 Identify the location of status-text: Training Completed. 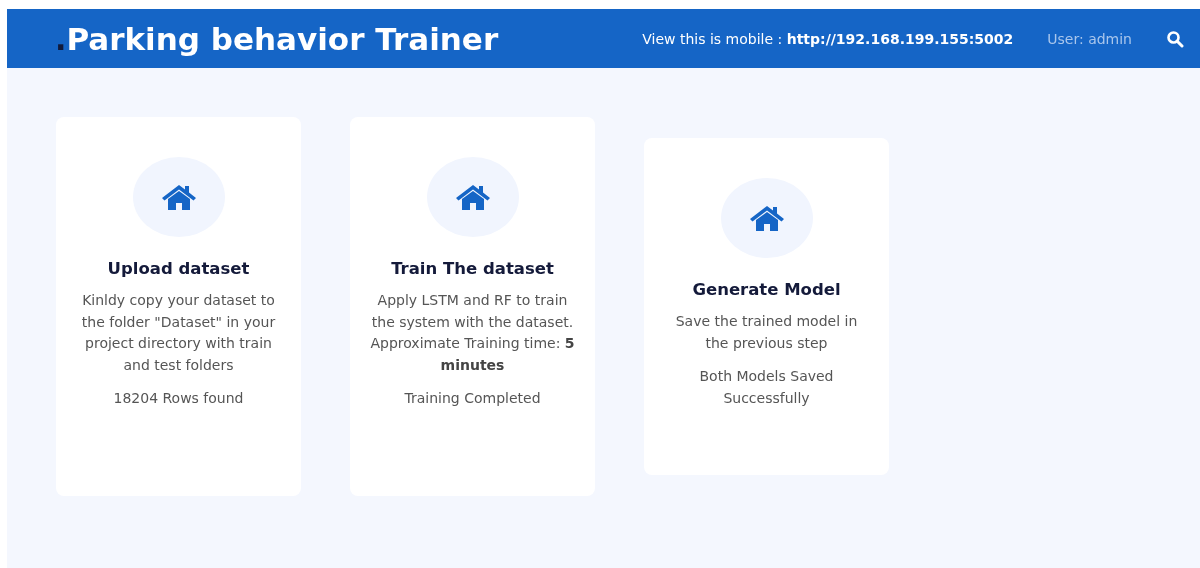
(472, 399).